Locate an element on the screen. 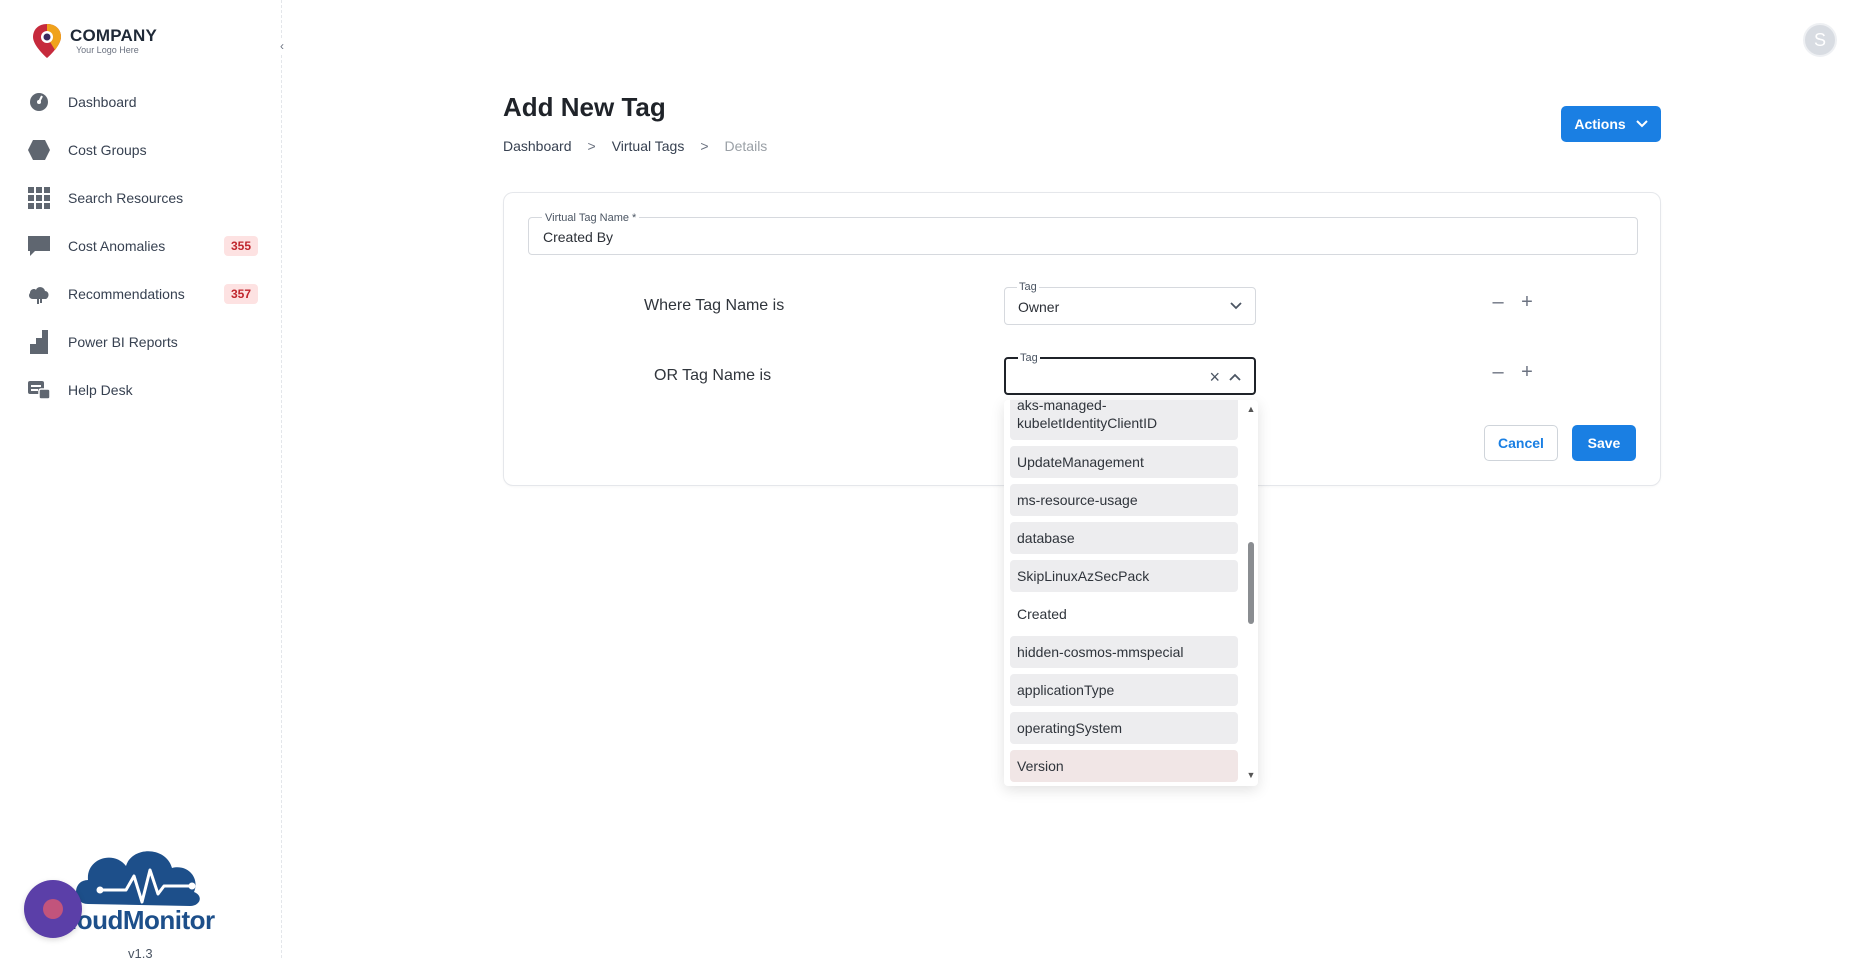  sidebar-item-dashboard: Dashboard is located at coordinates (142, 102).